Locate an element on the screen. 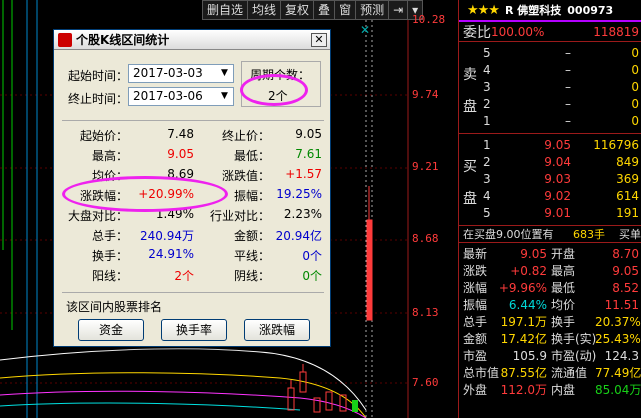  buy-status: 在买盘9.00位置有 683手 买单 is located at coordinates (550, 234).